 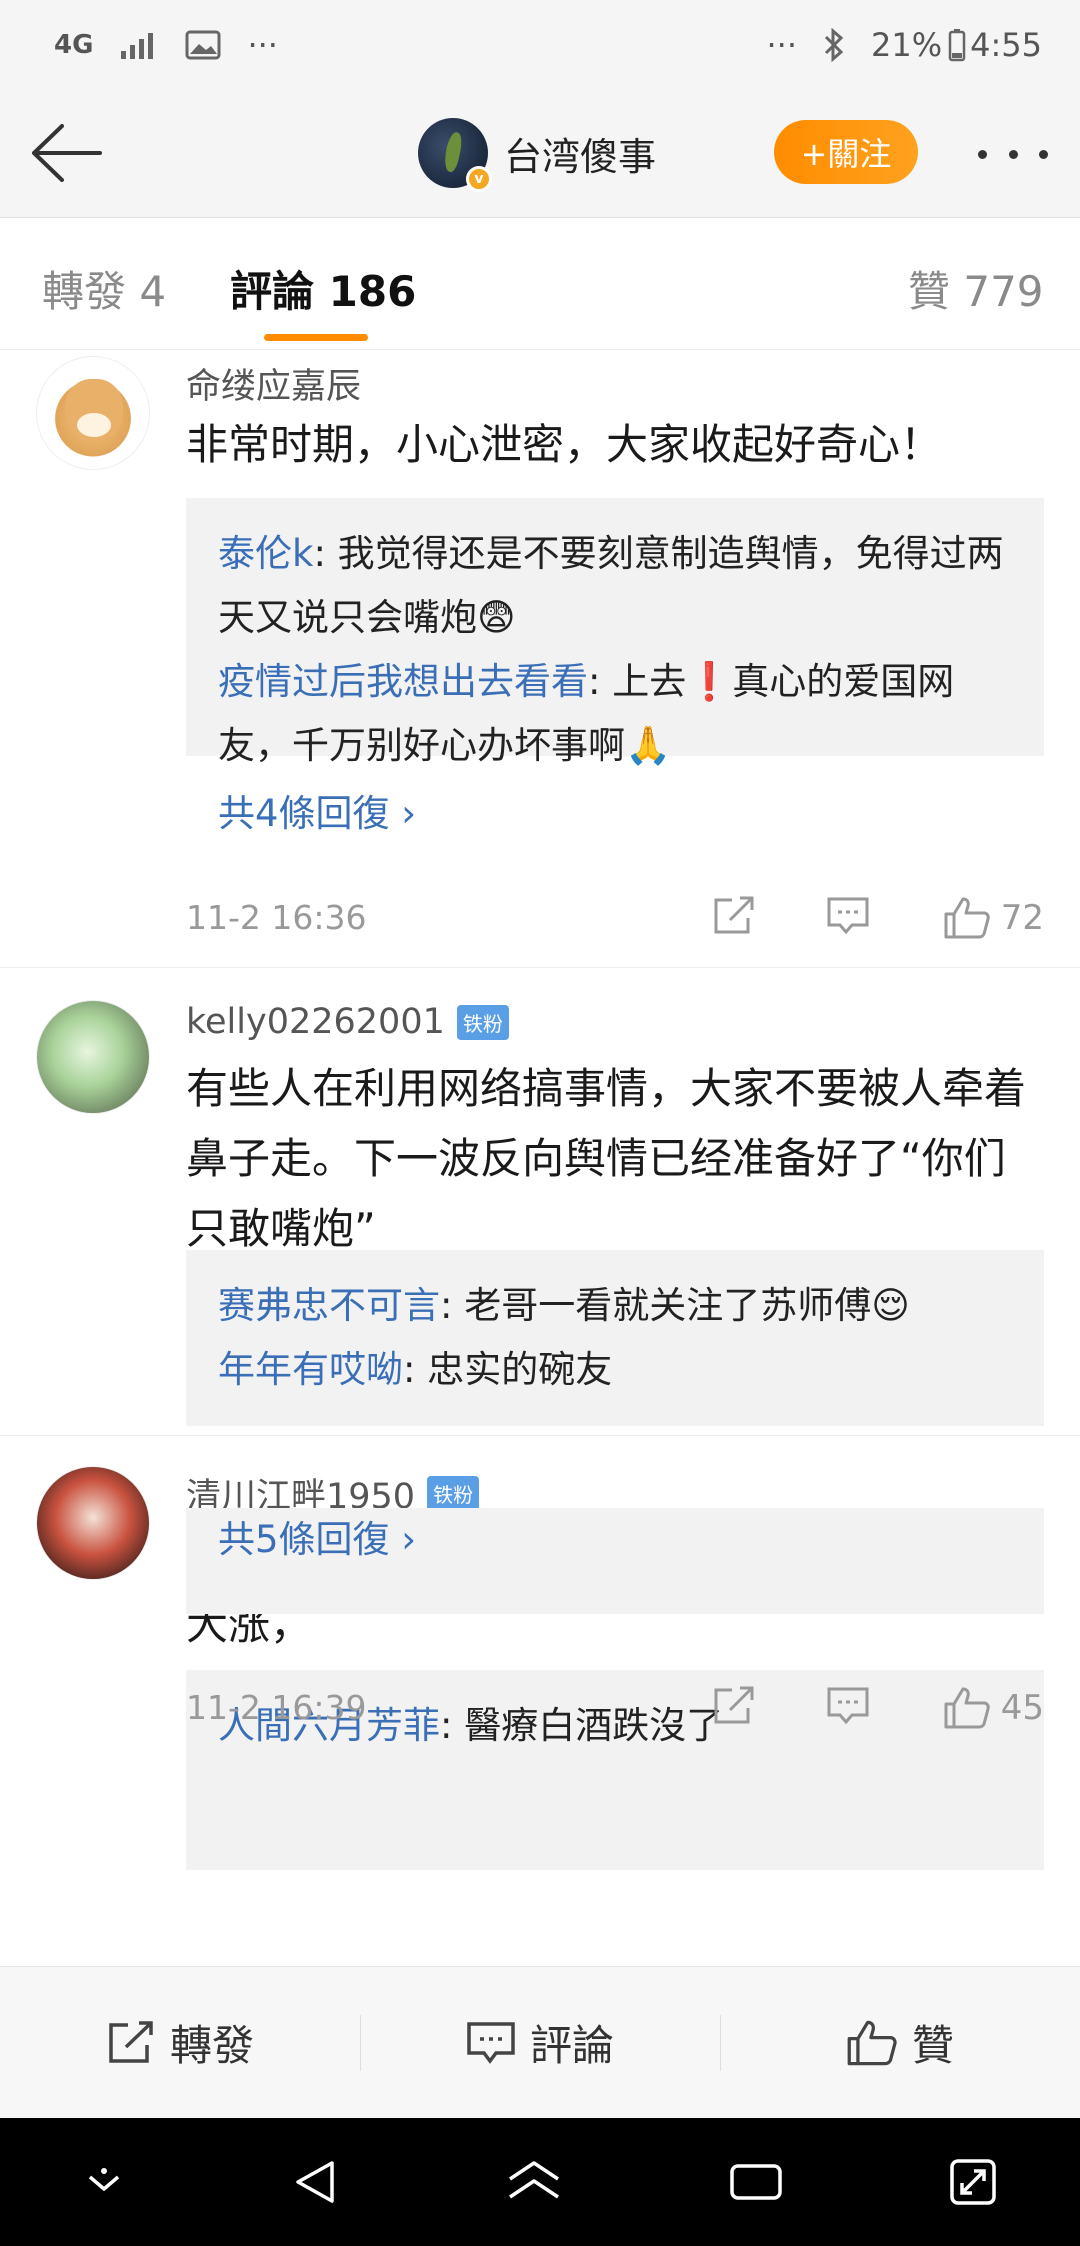 What do you see at coordinates (316, 337) in the screenshot?
I see `active-tab-indicator` at bounding box center [316, 337].